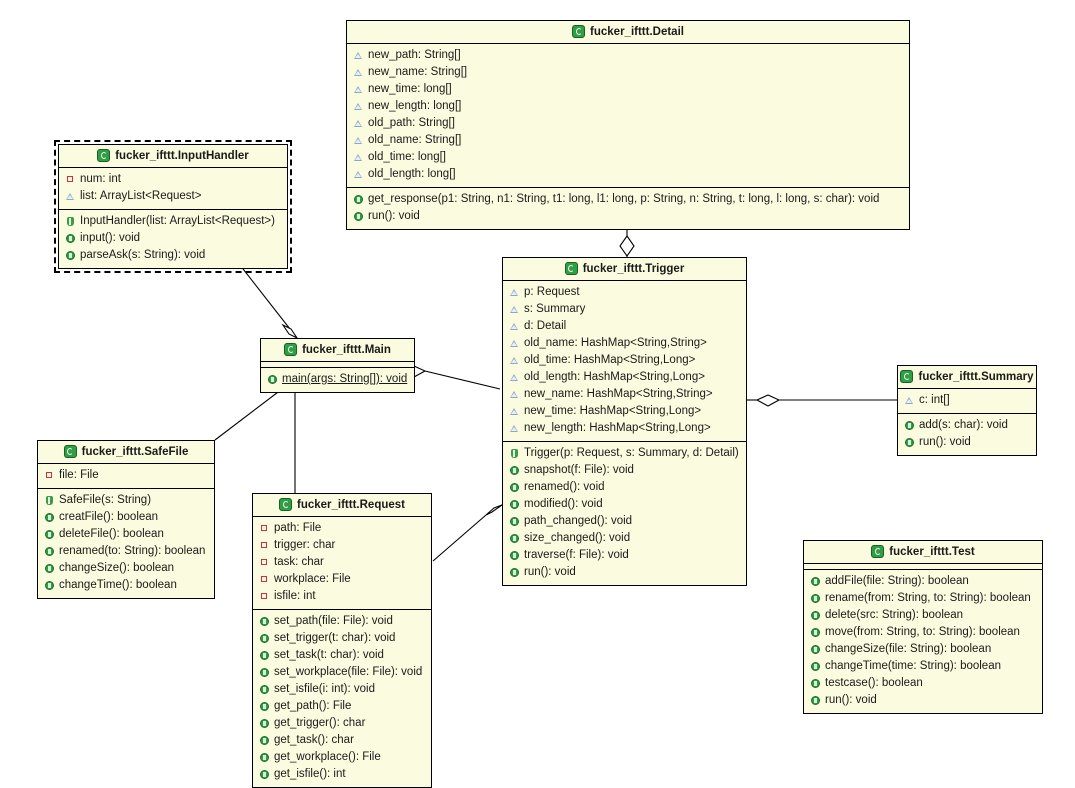 Image resolution: width=1075 pixels, height=788 pixels. I want to click on method-row: testcase(): boolean, so click(923, 683).